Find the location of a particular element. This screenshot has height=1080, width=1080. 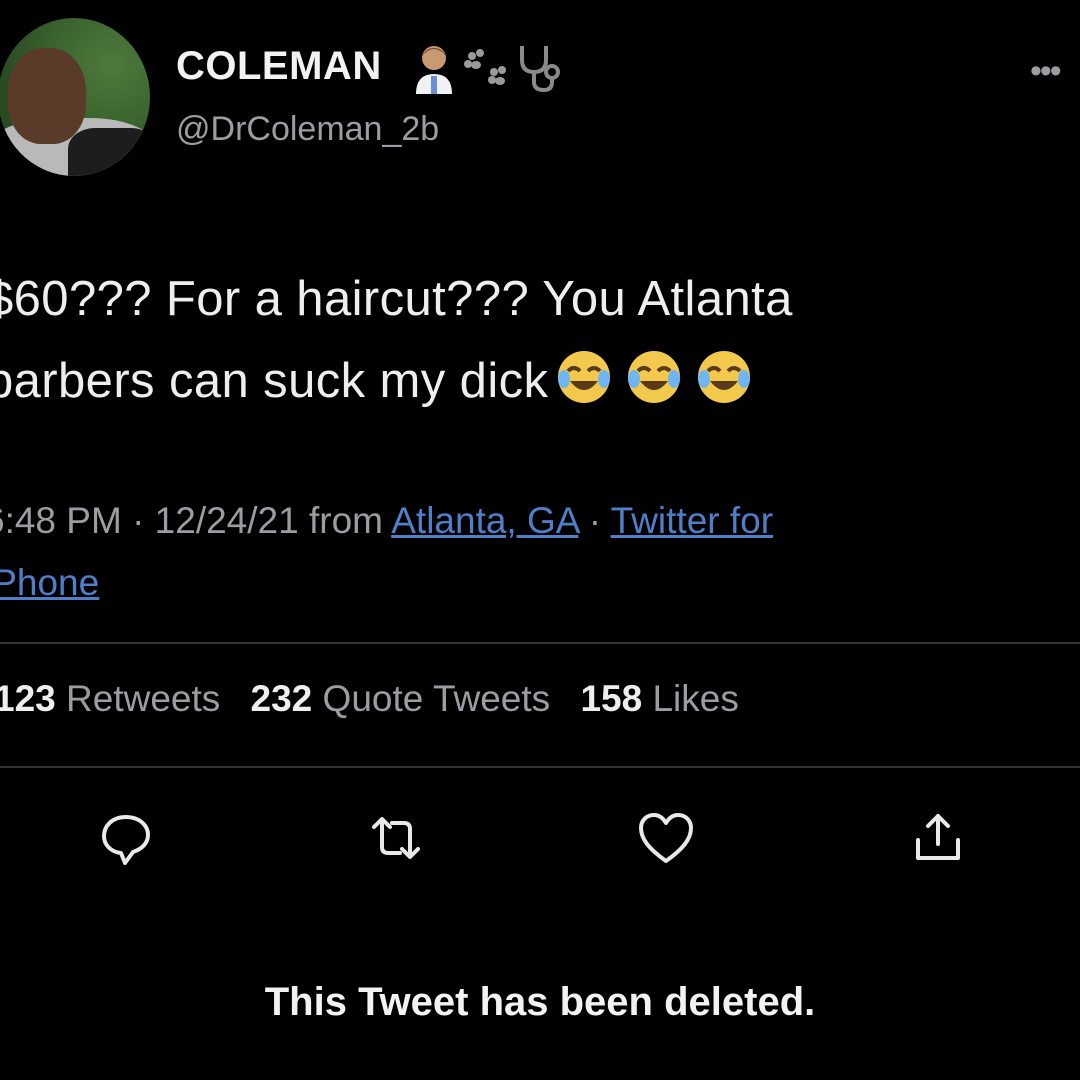

tweet-text-line-1: $60??? For a haircut??? You Atlanta is located at coordinates (396, 299).